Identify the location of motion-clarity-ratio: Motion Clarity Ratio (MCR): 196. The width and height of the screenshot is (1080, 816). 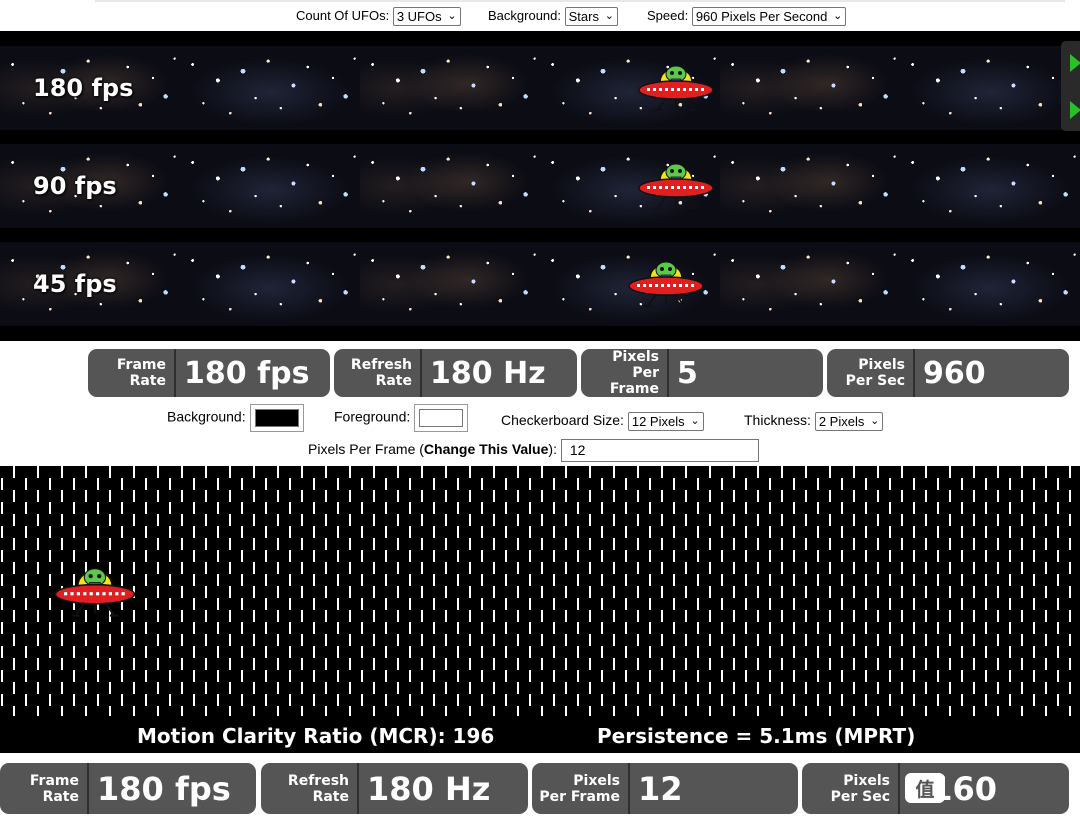
(316, 736).